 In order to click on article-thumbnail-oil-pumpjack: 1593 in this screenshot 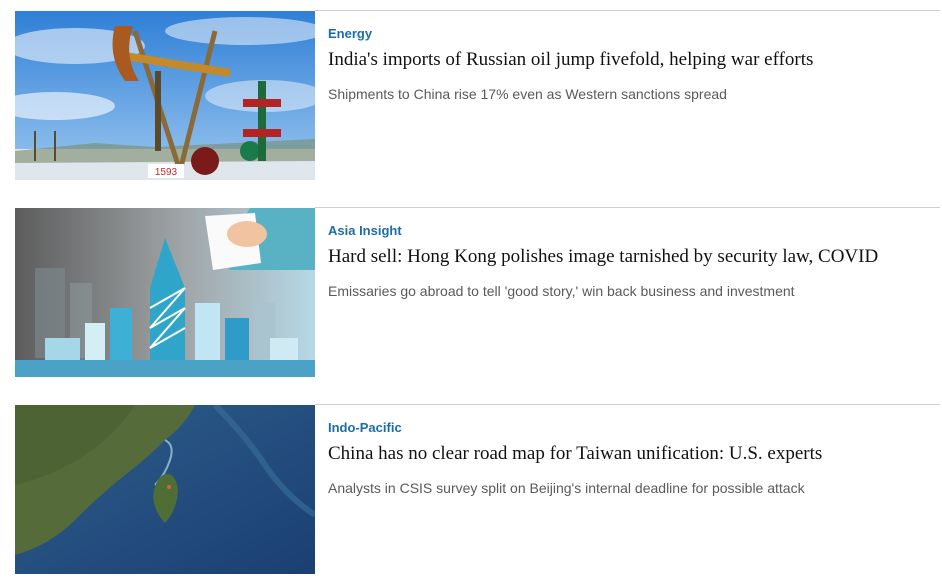, I will do `click(165, 95)`.